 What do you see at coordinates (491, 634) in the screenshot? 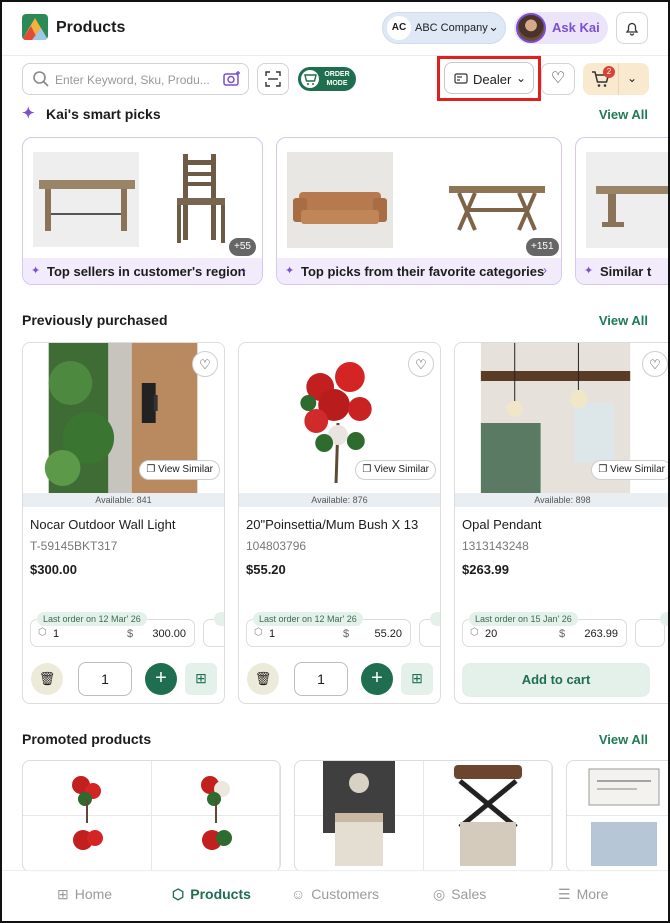
I see `last-order-qty: 20` at bounding box center [491, 634].